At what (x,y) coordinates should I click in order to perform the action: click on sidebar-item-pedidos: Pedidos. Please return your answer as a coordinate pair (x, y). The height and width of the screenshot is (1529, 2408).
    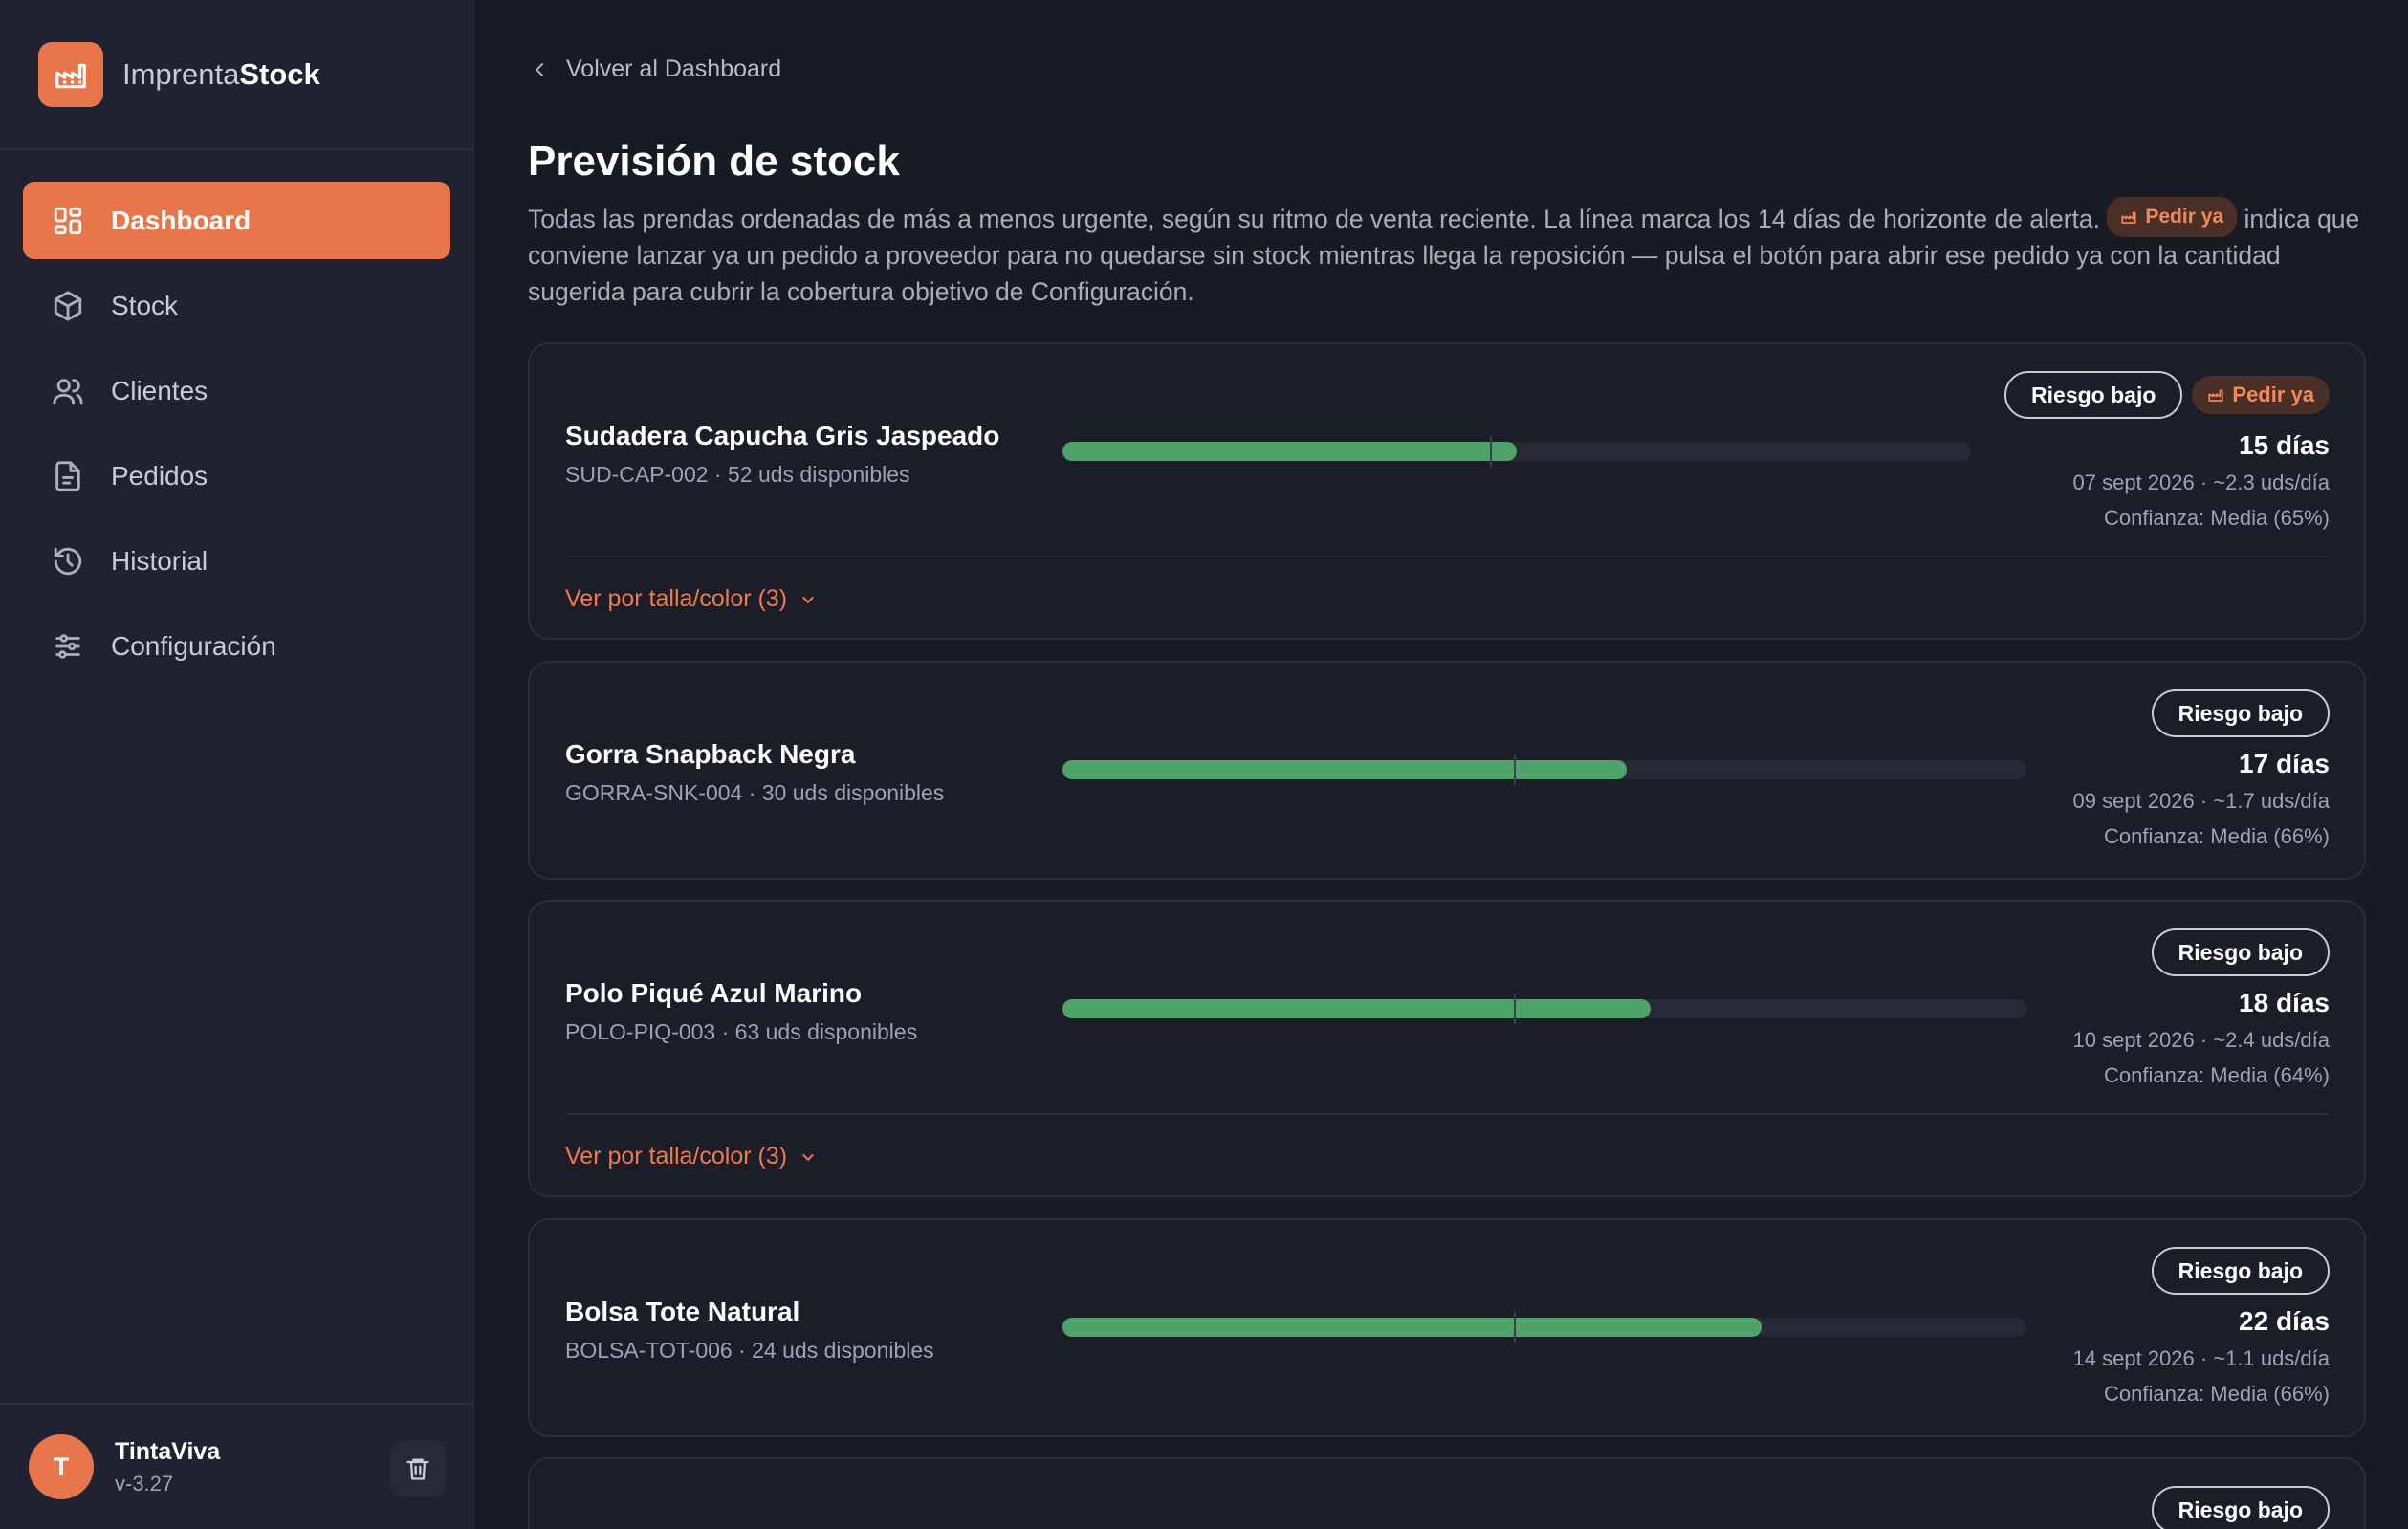
    Looking at the image, I should click on (237, 475).